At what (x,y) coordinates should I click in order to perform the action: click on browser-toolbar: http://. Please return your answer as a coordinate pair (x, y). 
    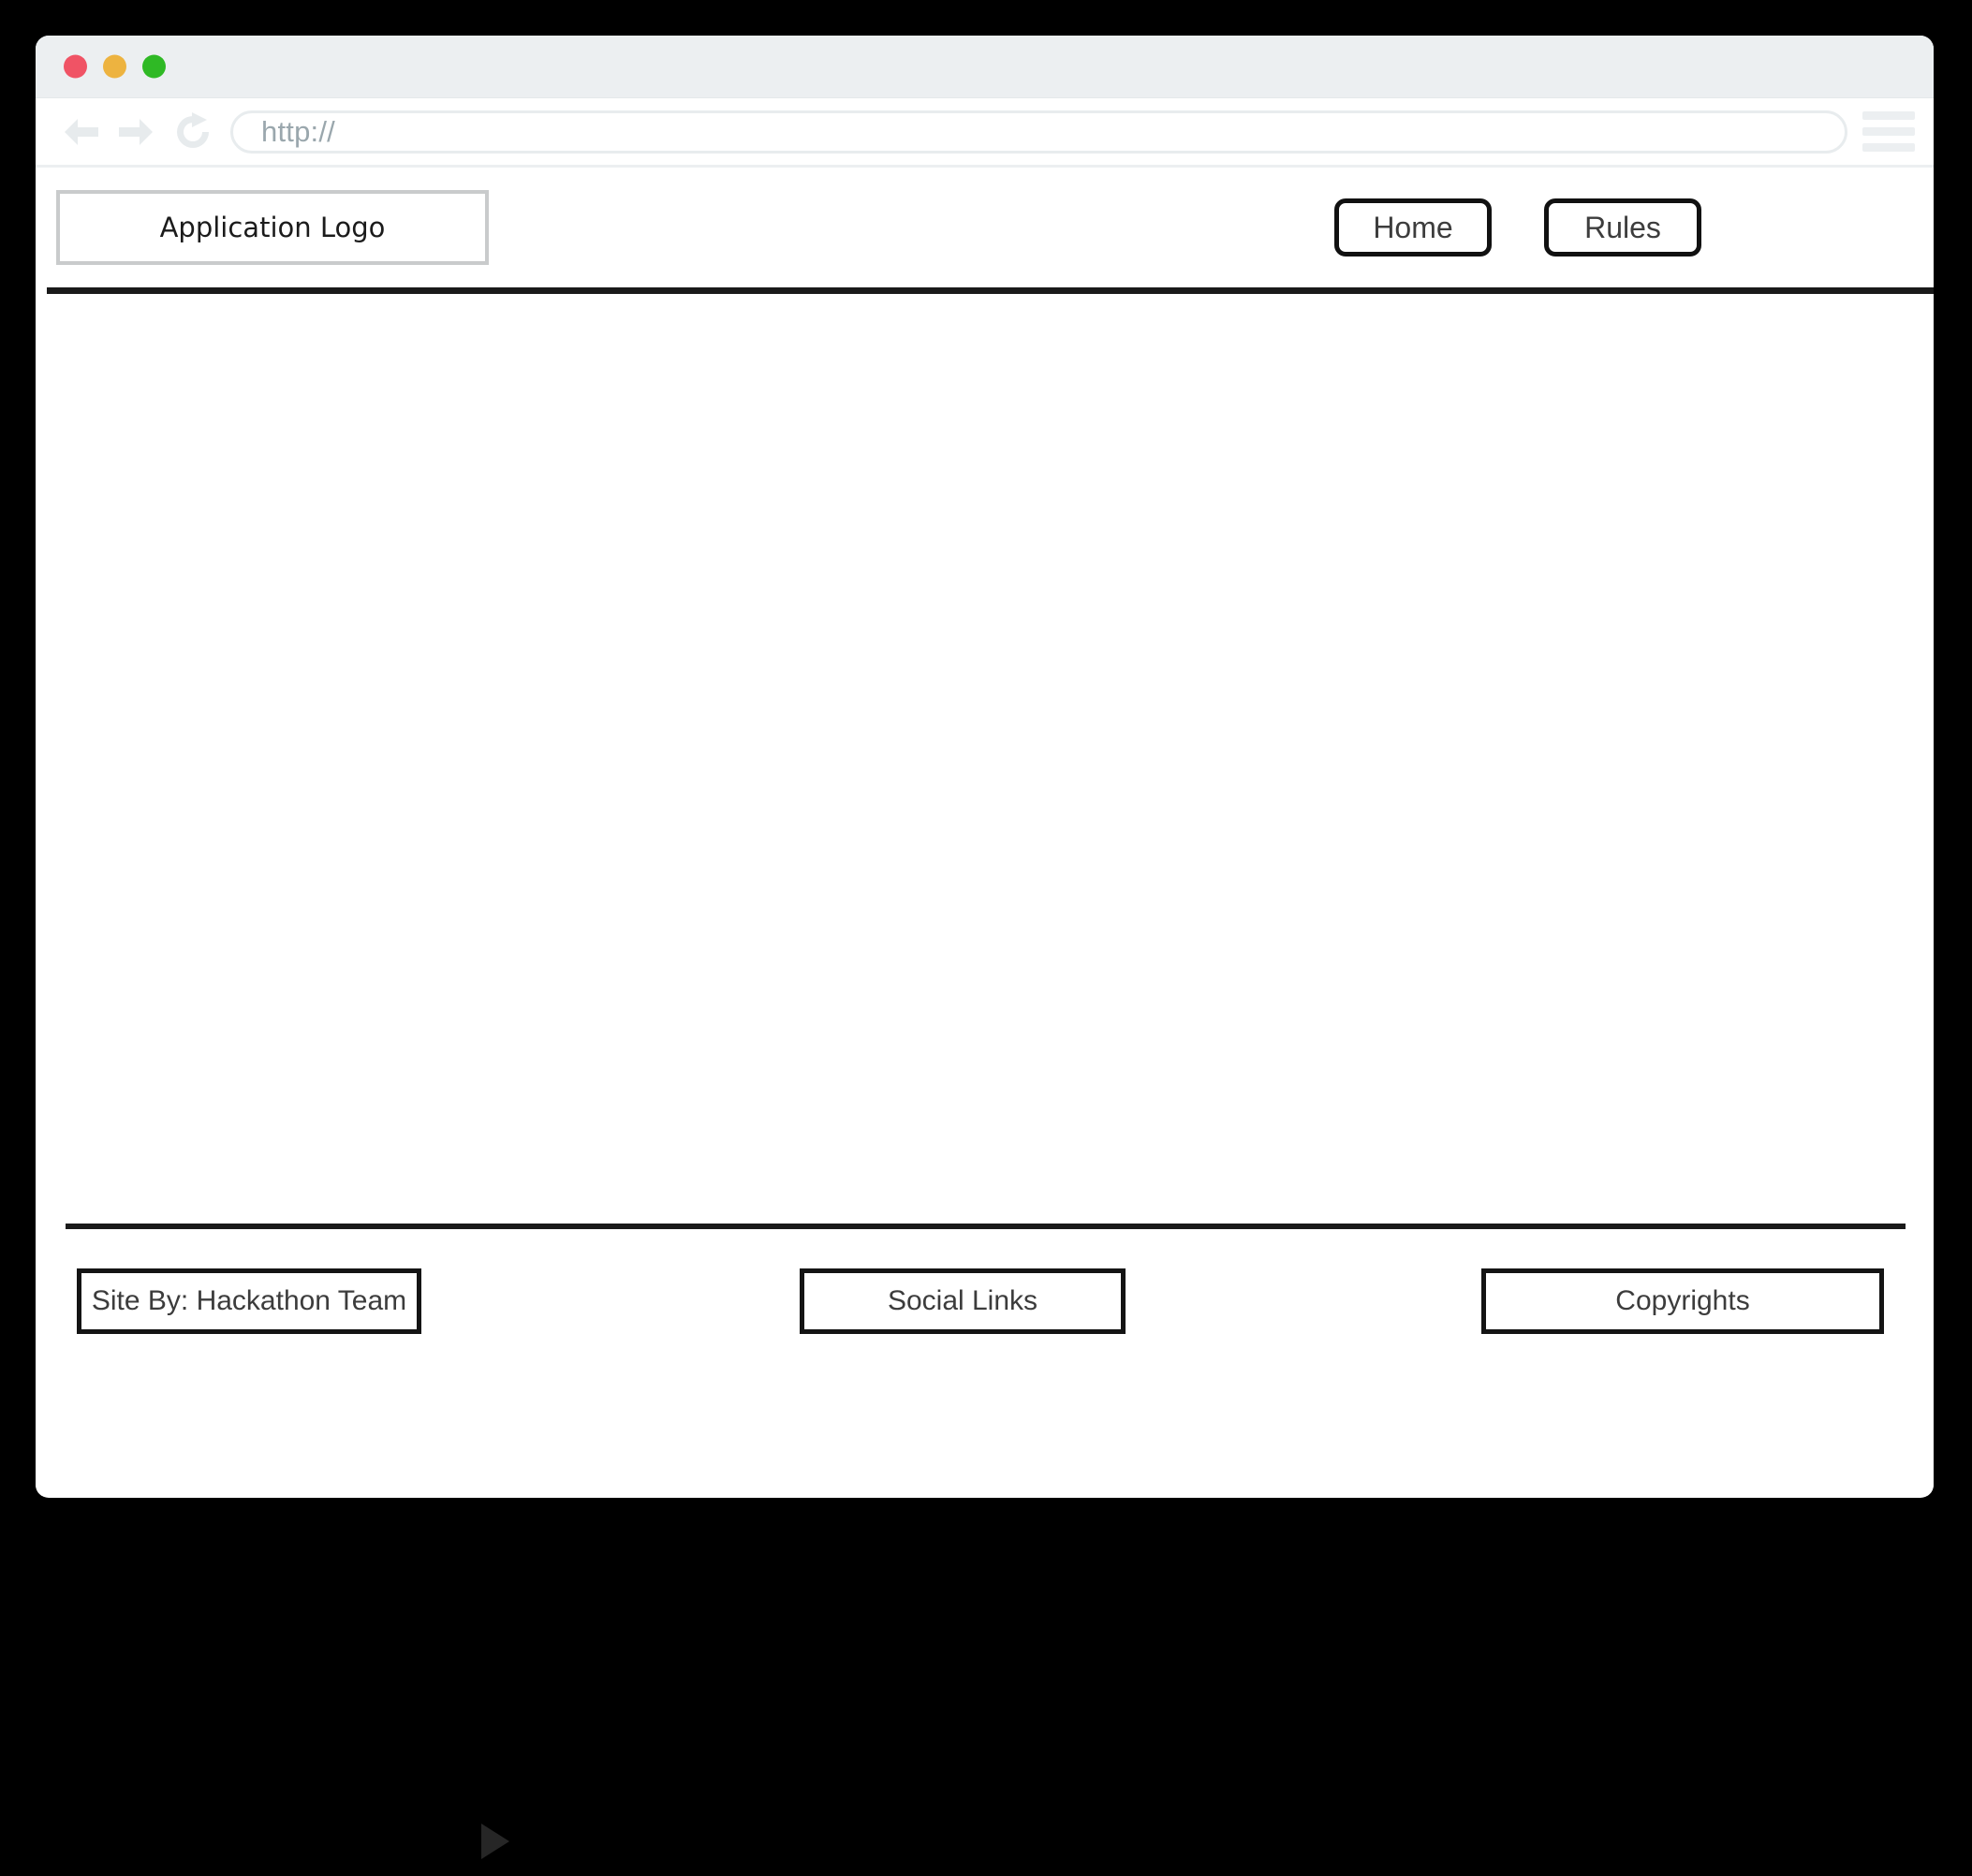
    Looking at the image, I should click on (985, 133).